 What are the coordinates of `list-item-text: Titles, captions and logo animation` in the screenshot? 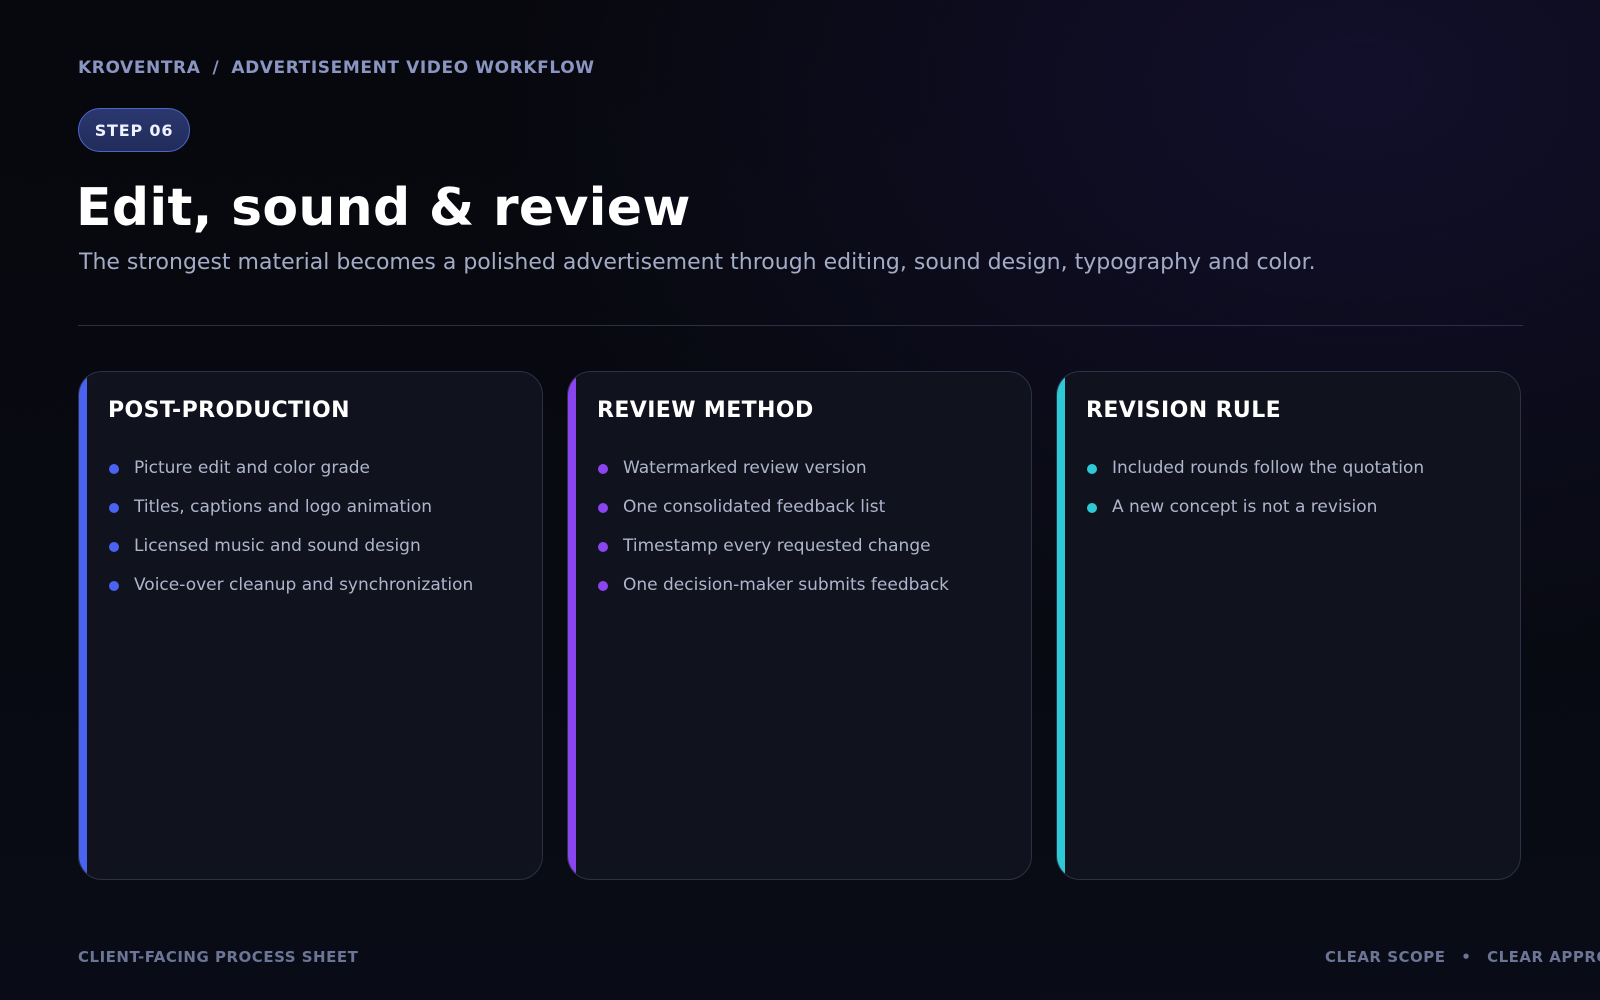 It's located at (283, 506).